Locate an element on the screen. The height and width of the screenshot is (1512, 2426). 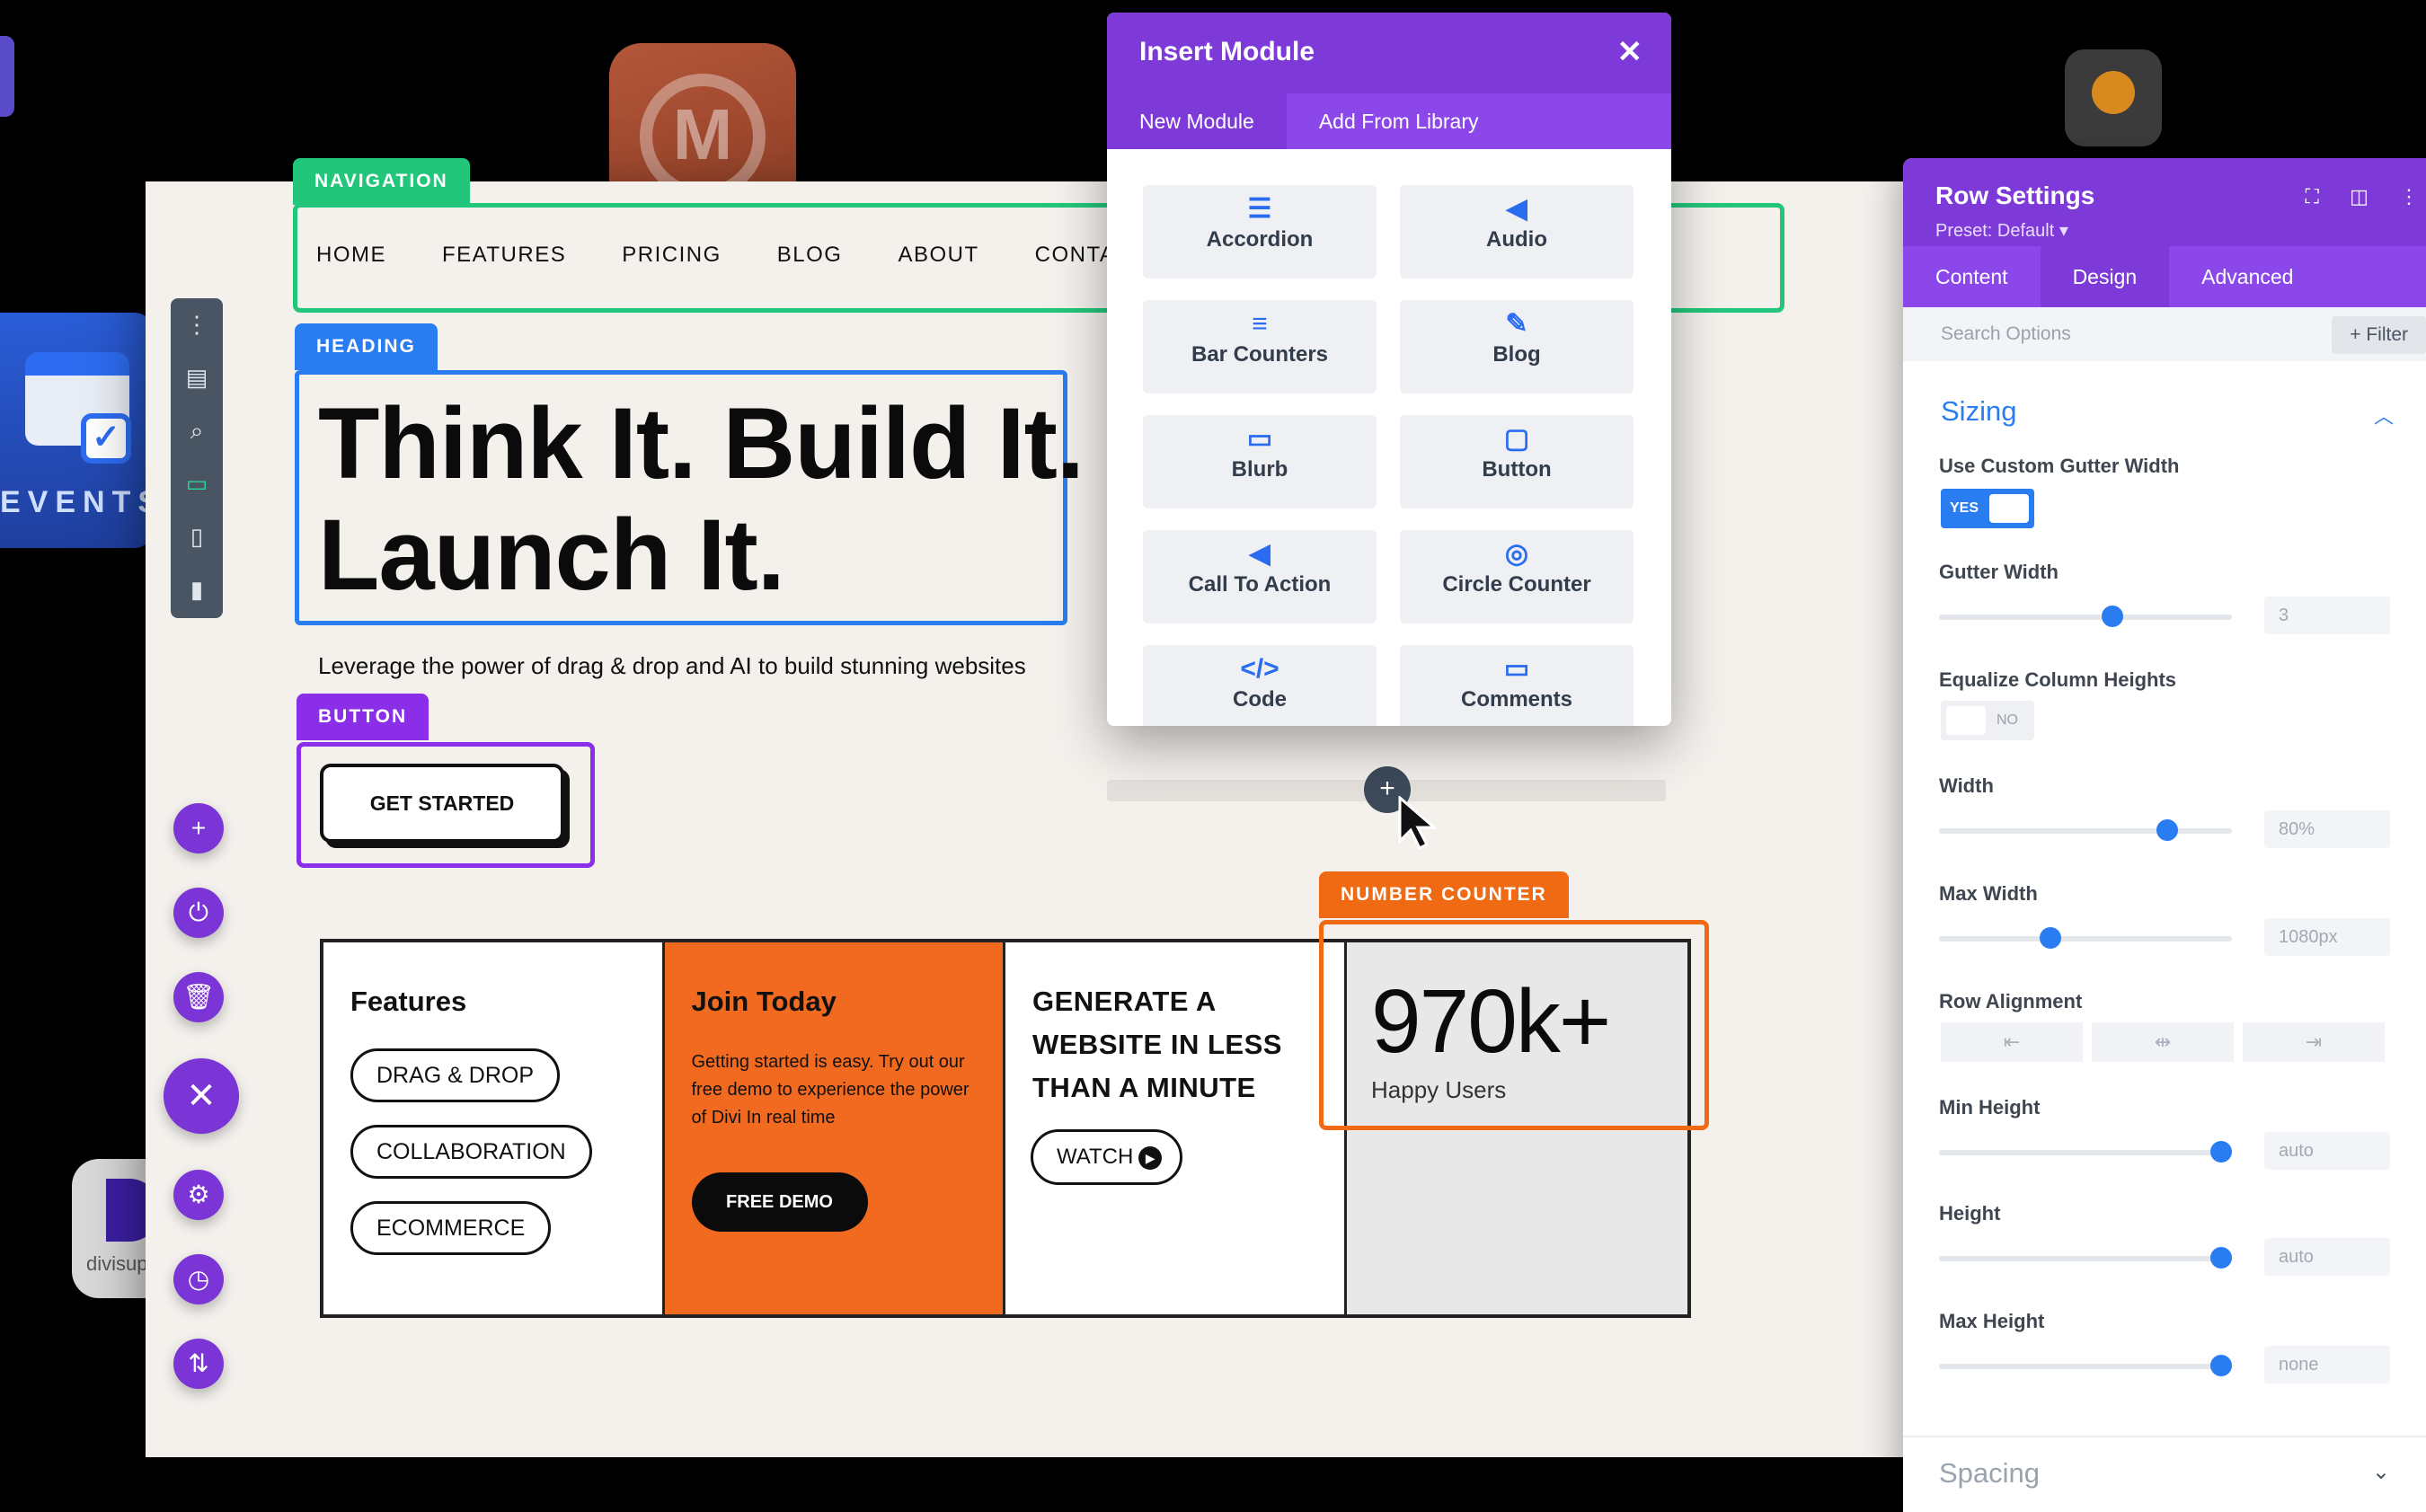
desktop-view-icon: ▭ is located at coordinates (197, 483).